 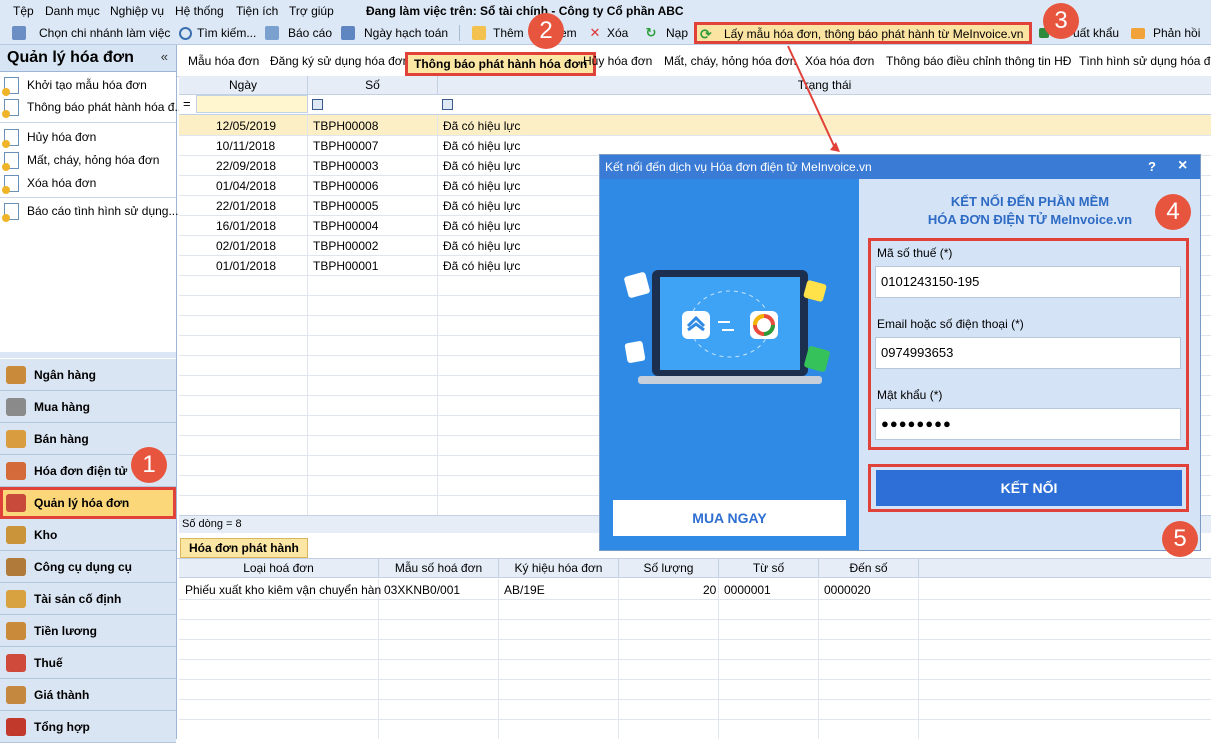 What do you see at coordinates (1028, 353) in the screenshot?
I see `email-input: 0974993653` at bounding box center [1028, 353].